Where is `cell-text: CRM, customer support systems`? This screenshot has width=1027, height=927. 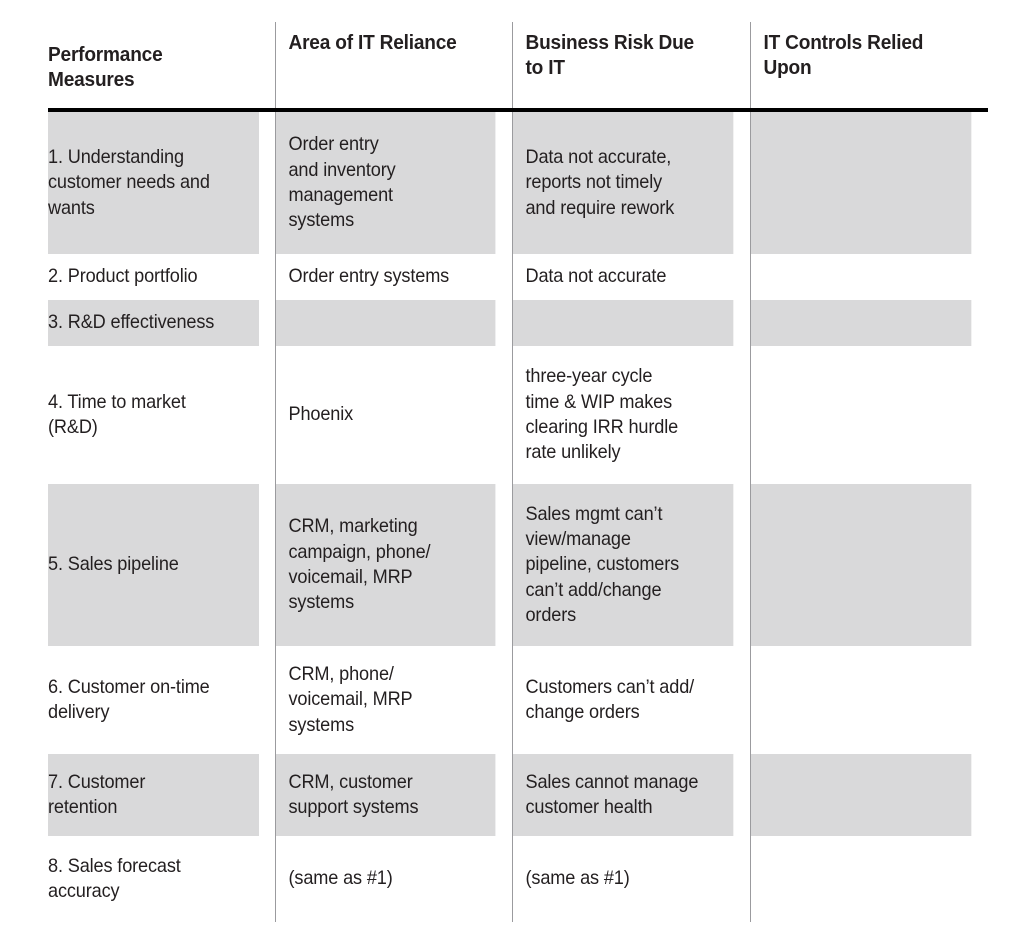 cell-text: CRM, customer support systems is located at coordinates (353, 794).